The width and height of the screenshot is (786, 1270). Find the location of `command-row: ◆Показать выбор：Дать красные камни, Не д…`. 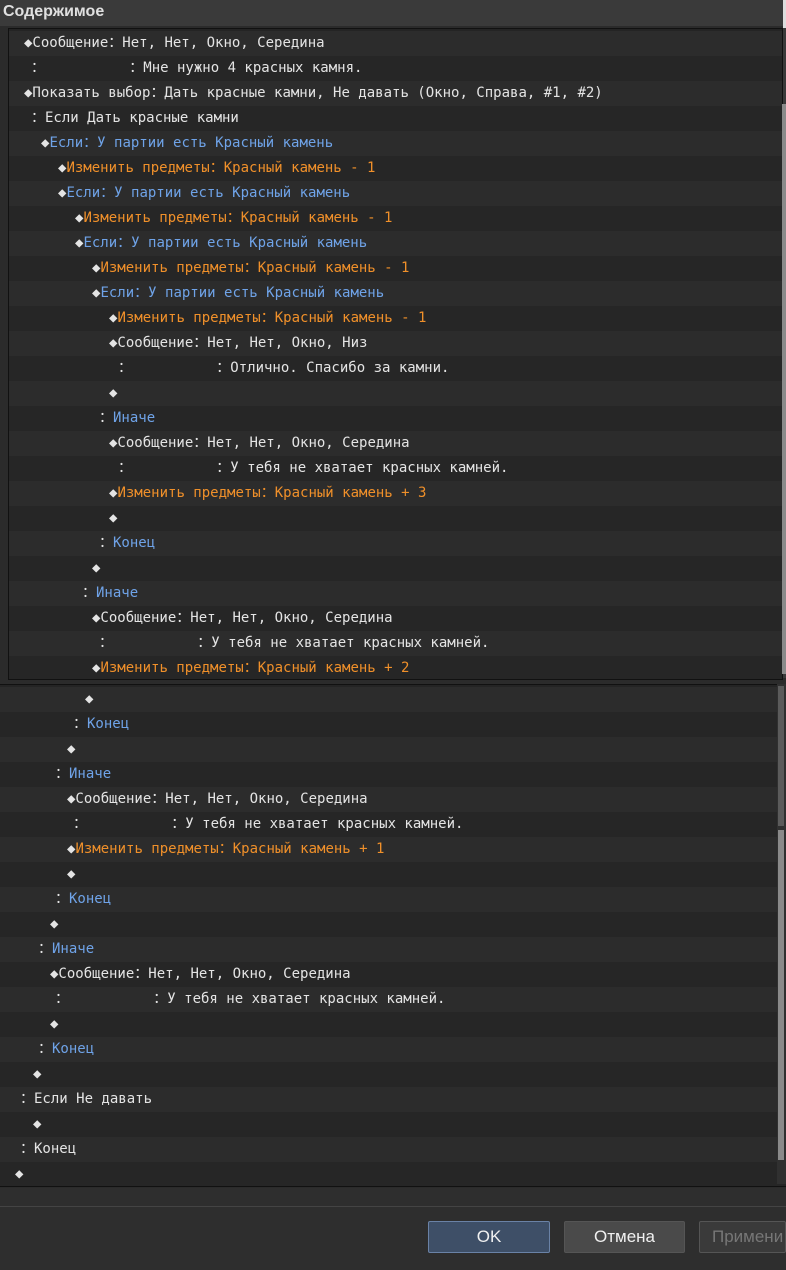

command-row: ◆Показать выбор：Дать красные камни, Не д… is located at coordinates (395, 93).